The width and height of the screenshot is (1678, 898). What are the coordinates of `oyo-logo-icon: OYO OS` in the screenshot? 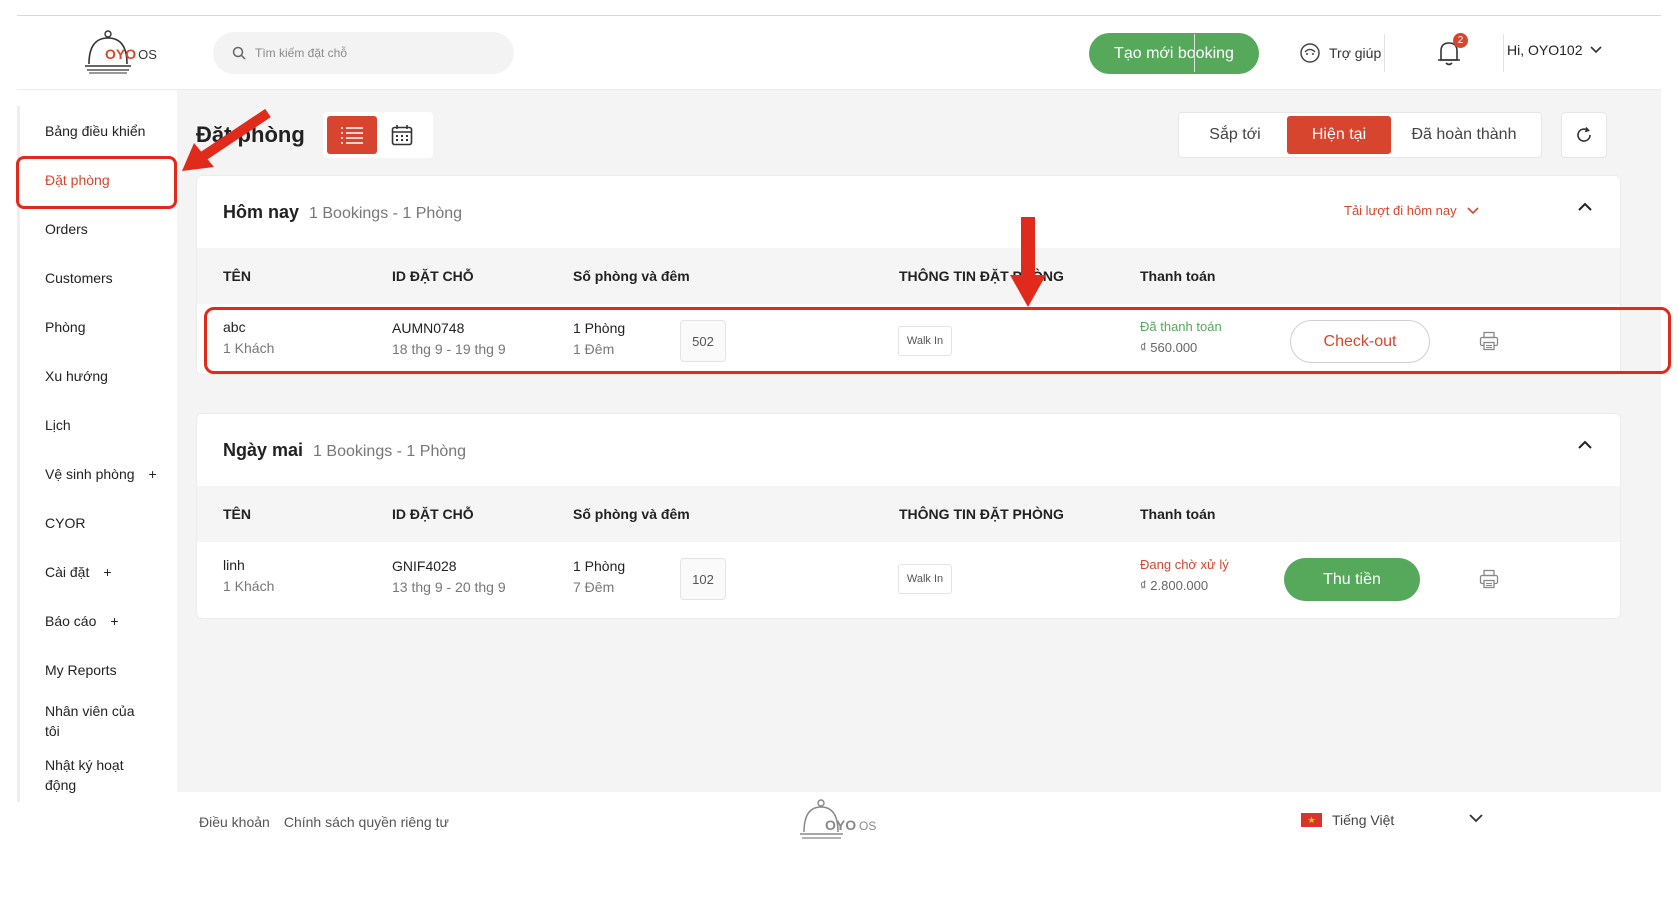 It's located at (838, 819).